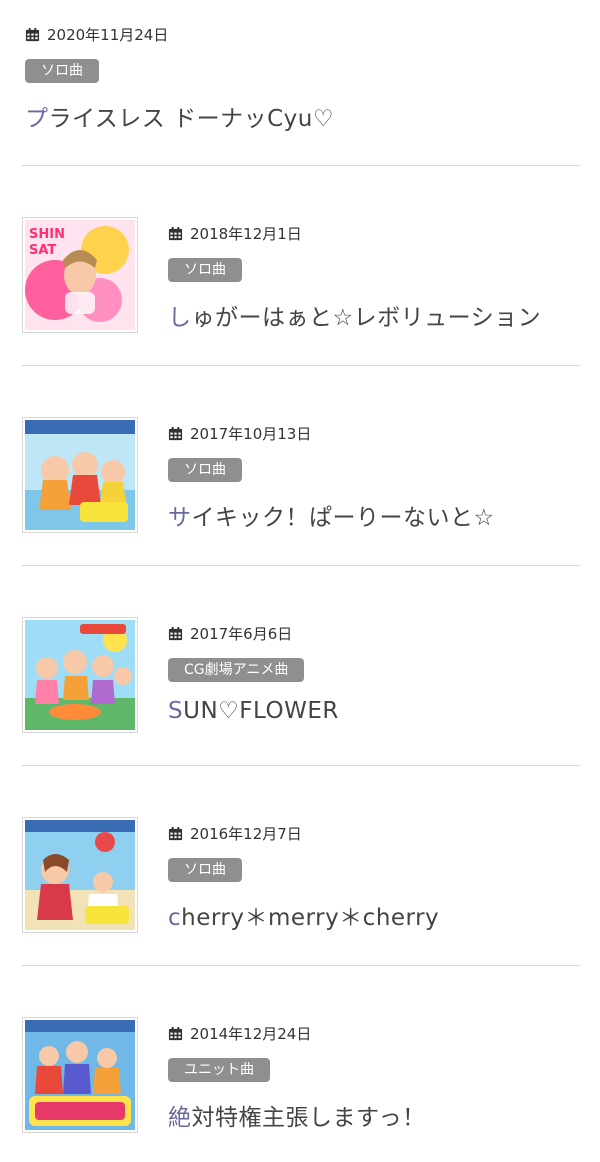  What do you see at coordinates (175, 918) in the screenshot?
I see `title-first-char: c` at bounding box center [175, 918].